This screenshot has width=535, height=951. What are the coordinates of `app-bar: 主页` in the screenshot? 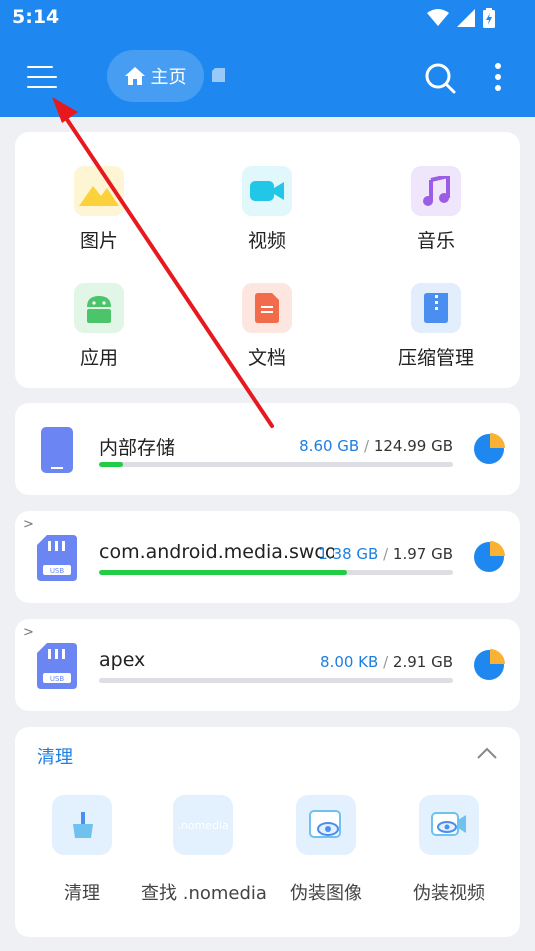 It's located at (267, 77).